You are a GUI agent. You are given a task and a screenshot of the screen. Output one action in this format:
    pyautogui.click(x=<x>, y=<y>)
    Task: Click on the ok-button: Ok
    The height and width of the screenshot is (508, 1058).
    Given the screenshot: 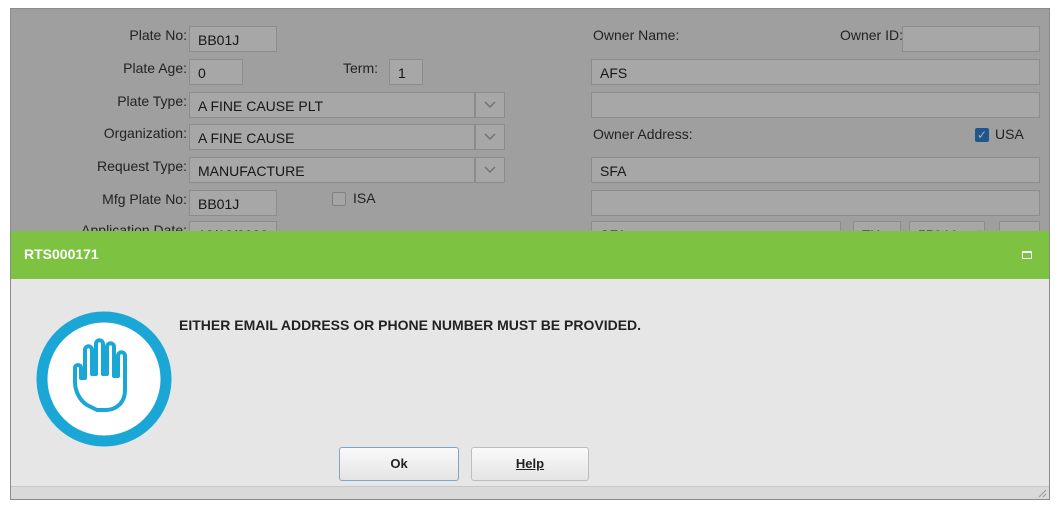 What is the action you would take?
    pyautogui.click(x=399, y=464)
    